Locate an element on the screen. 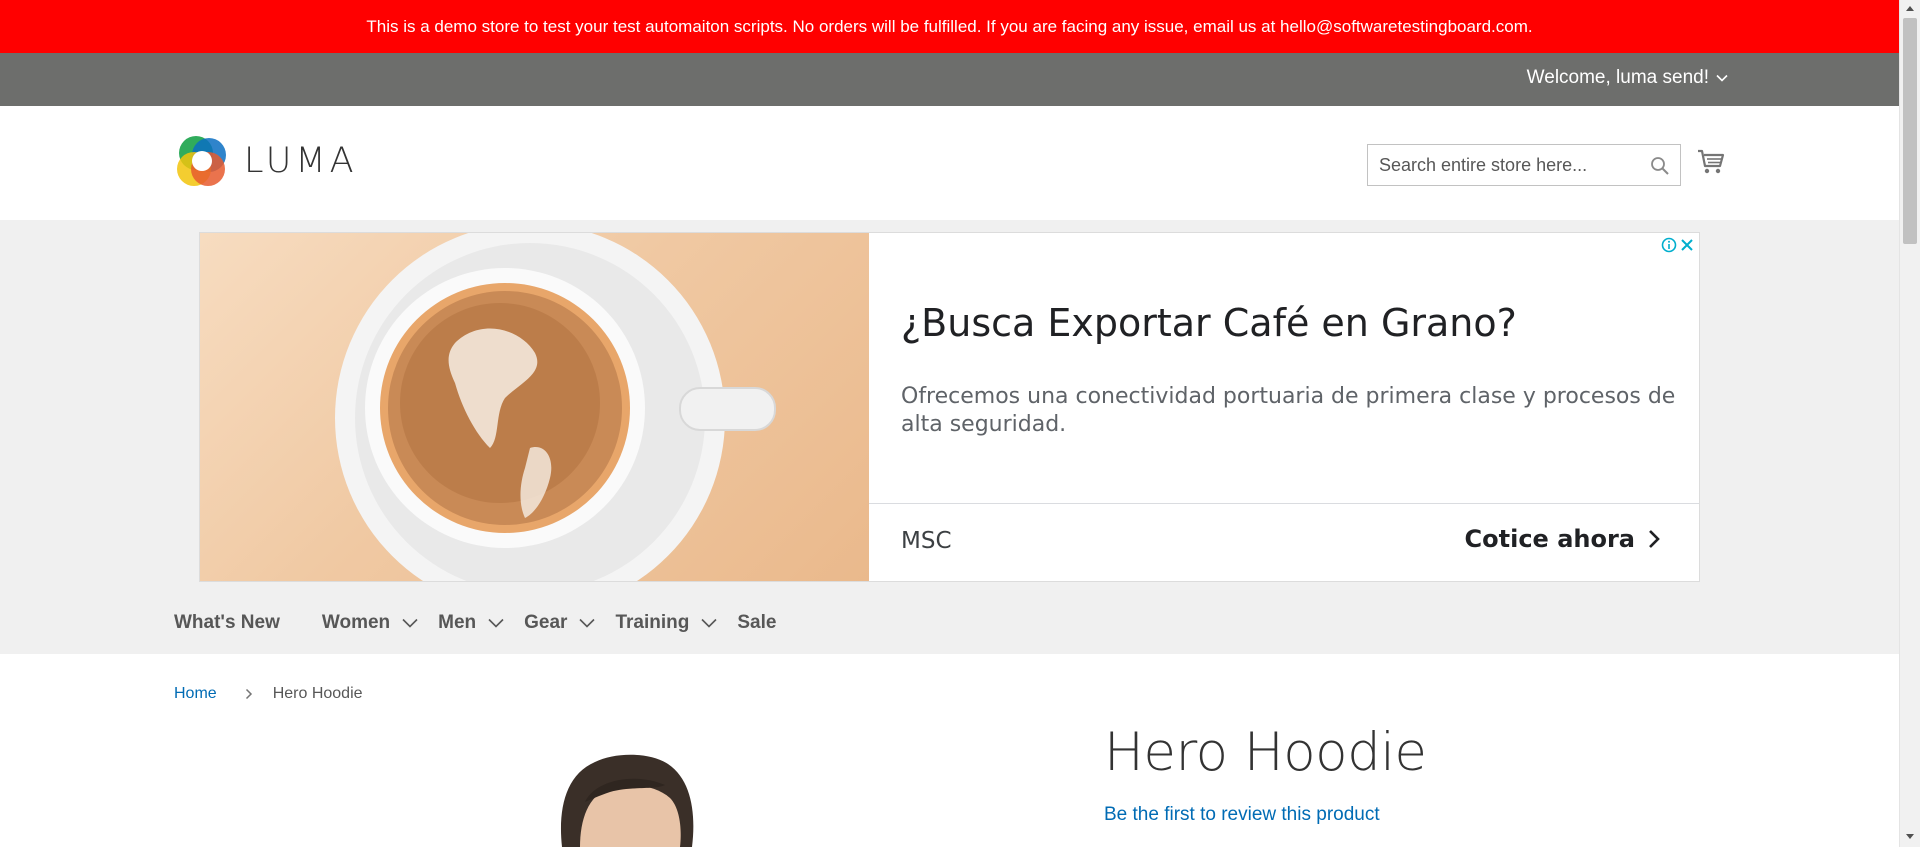 This screenshot has height=847, width=1920. breadcrumb-home-link: Home is located at coordinates (195, 694).